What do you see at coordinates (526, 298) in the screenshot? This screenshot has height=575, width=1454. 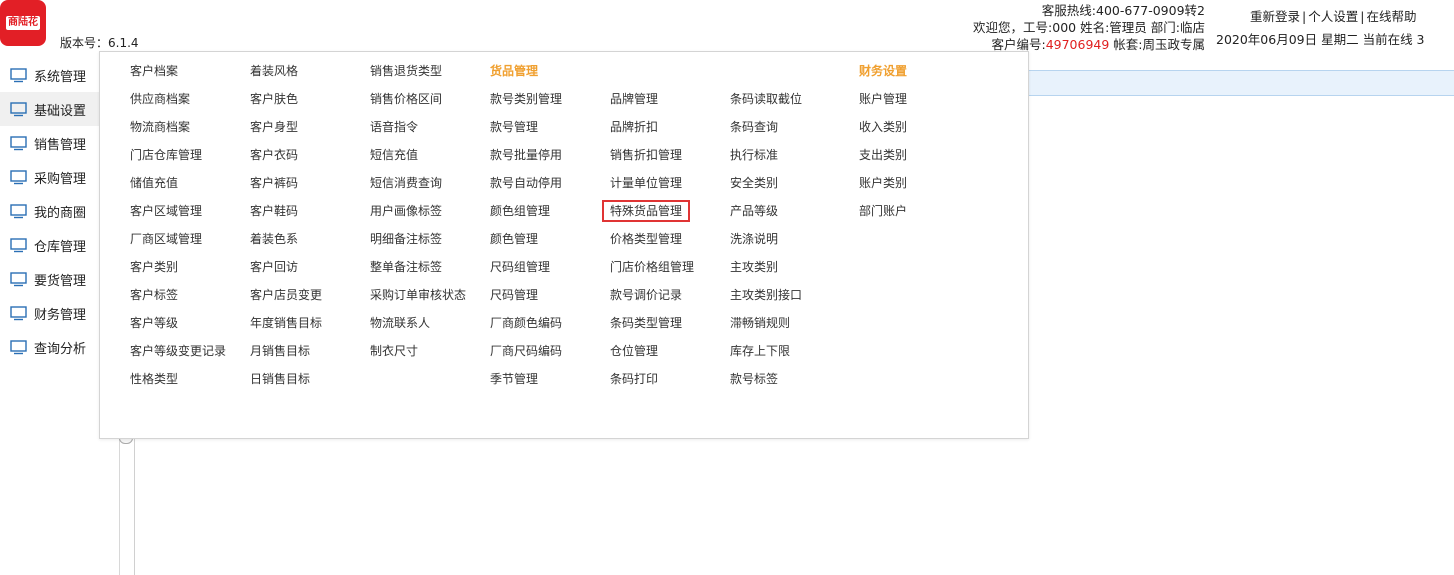 I see `menu-item: 尺码管理` at bounding box center [526, 298].